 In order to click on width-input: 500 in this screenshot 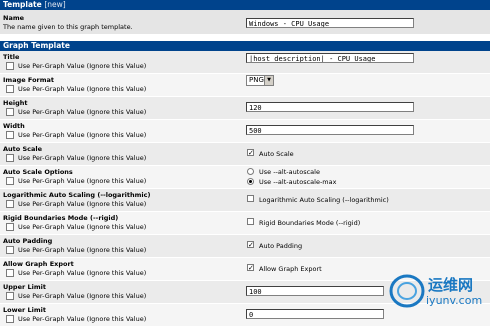, I will do `click(330, 130)`.